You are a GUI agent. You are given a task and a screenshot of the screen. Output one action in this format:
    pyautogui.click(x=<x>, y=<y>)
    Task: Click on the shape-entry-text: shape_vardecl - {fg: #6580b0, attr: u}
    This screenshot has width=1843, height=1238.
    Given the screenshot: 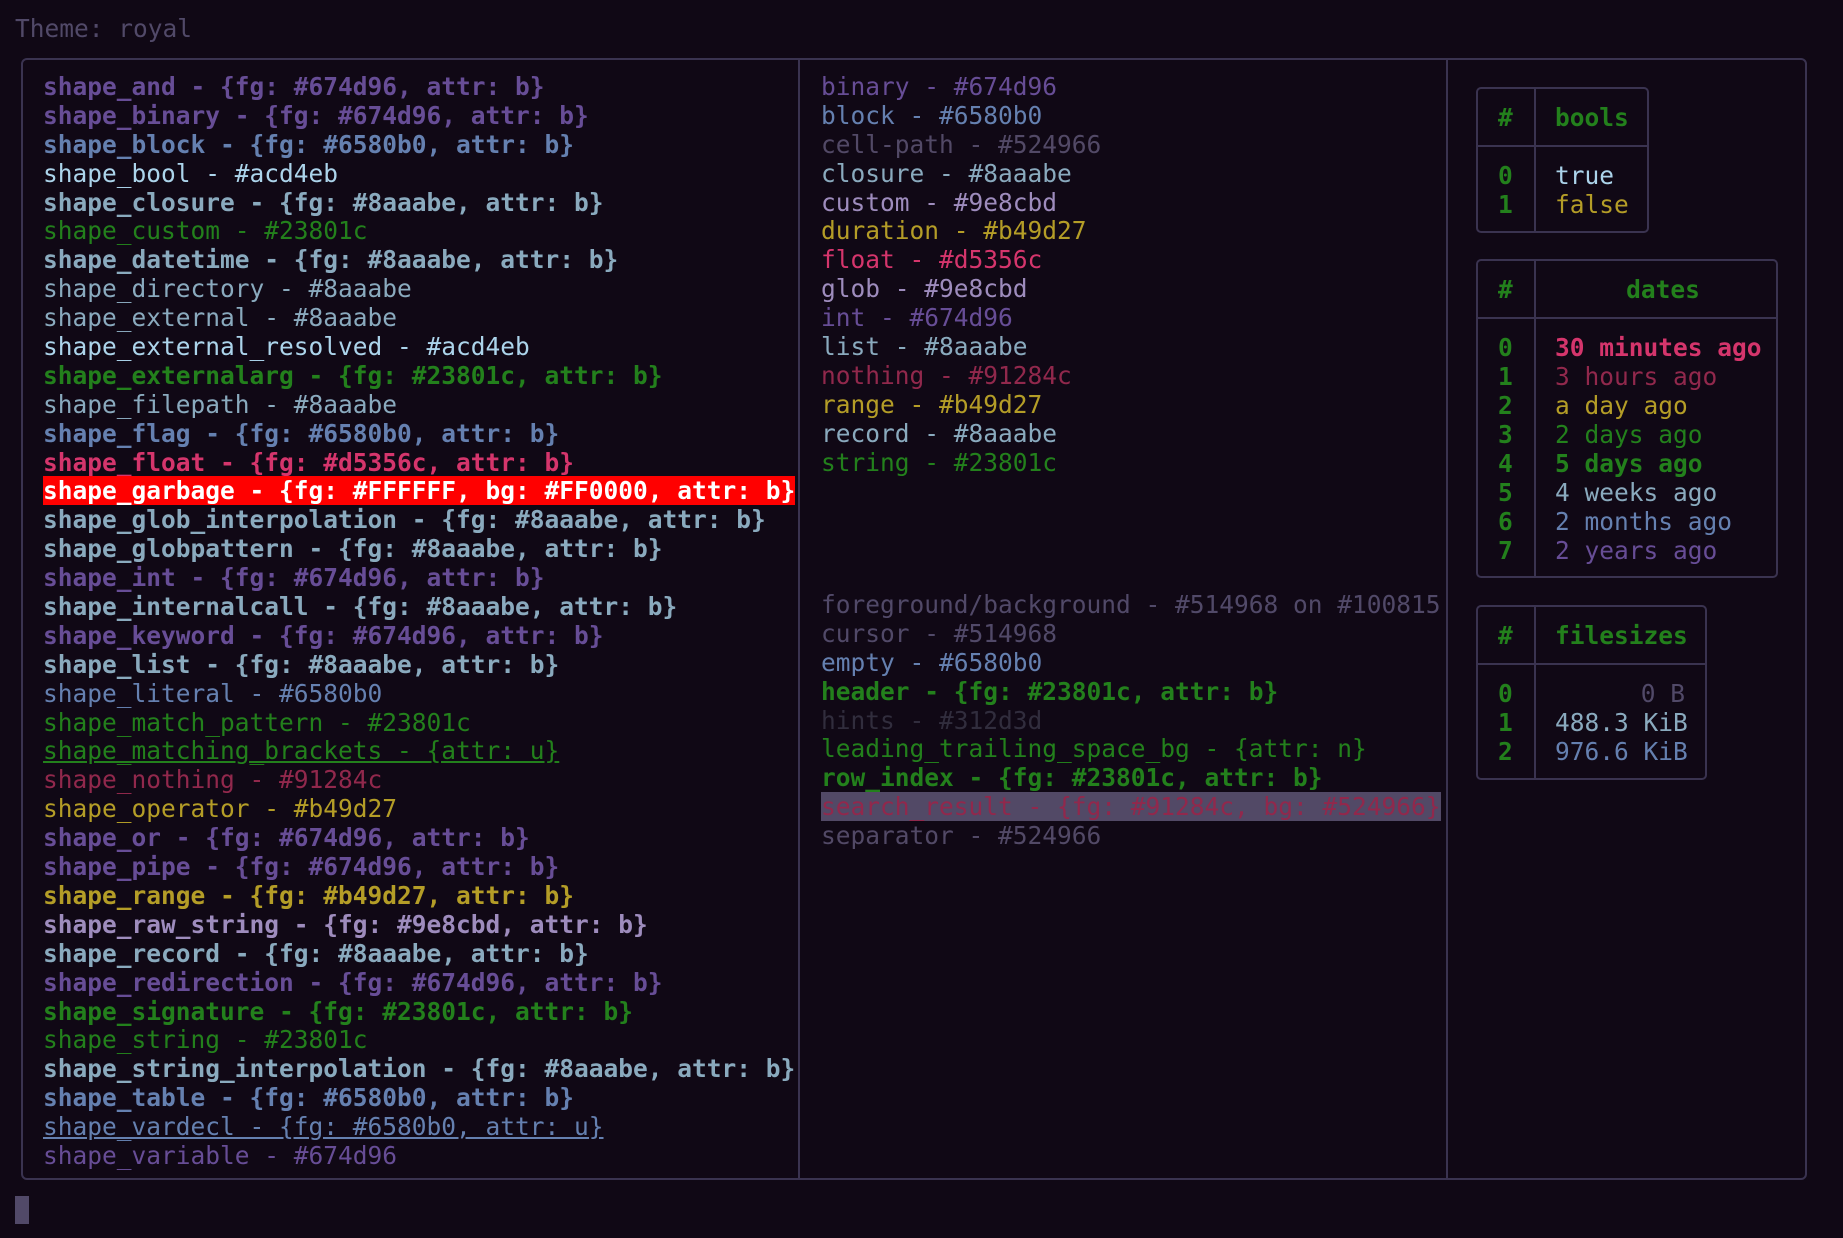 What is the action you would take?
    pyautogui.click(x=323, y=1127)
    